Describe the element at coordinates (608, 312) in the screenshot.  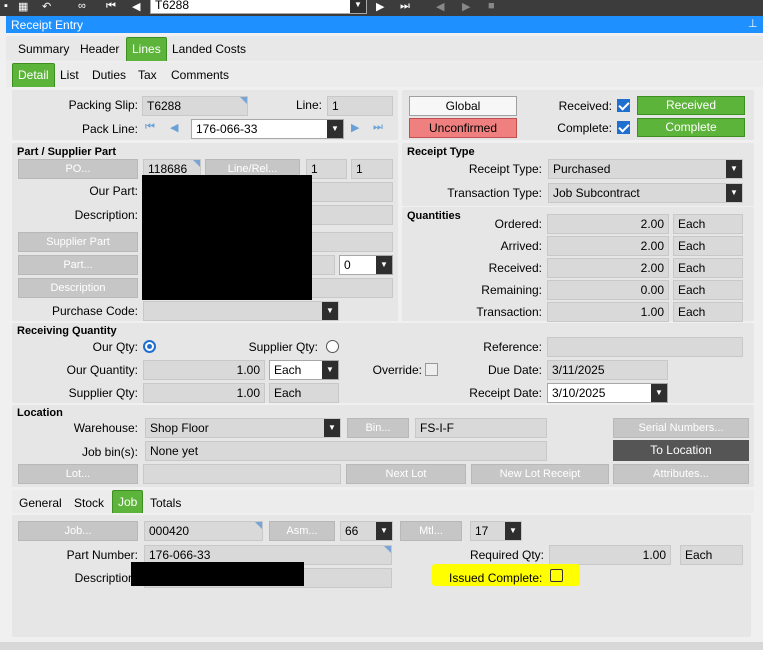
I see `transaction-field: 1.00` at that location.